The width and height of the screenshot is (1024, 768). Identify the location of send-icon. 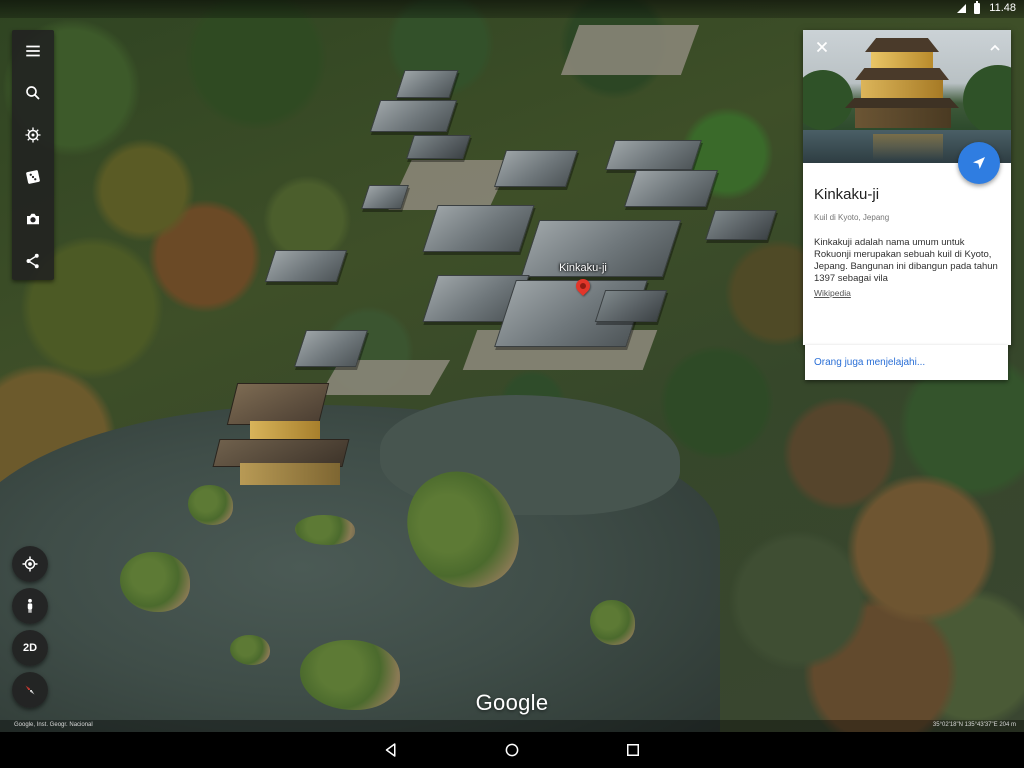
(979, 163).